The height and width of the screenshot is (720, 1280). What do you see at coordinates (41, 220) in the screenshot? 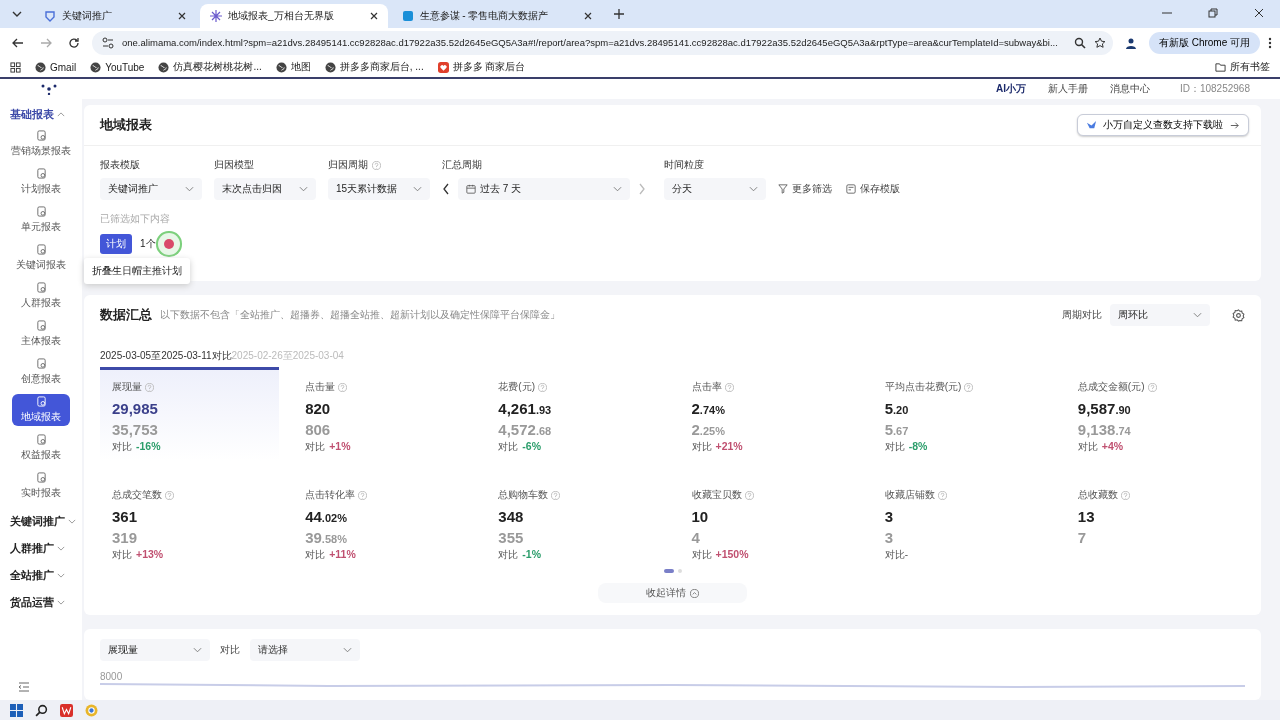
I see `sidebar-item: 单元报表` at bounding box center [41, 220].